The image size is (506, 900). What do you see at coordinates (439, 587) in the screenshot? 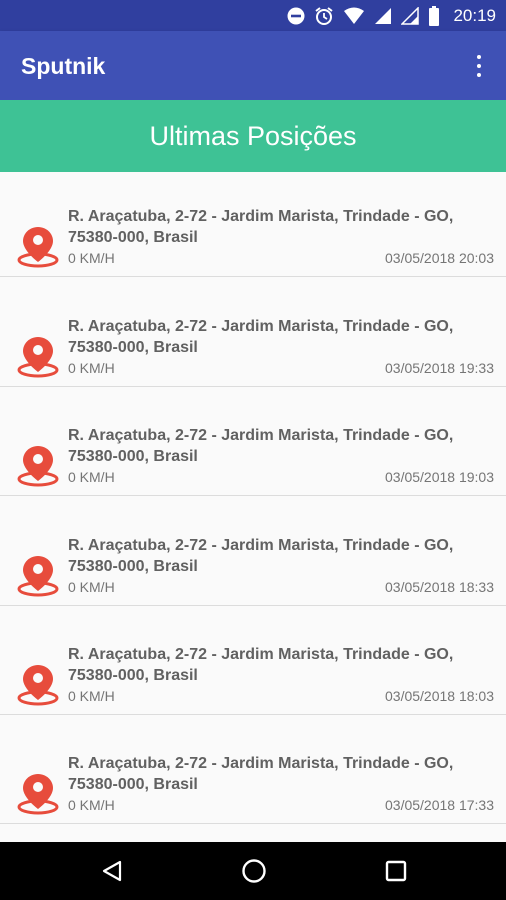
I see `position-datetime: 03/05/2018 18:33` at bounding box center [439, 587].